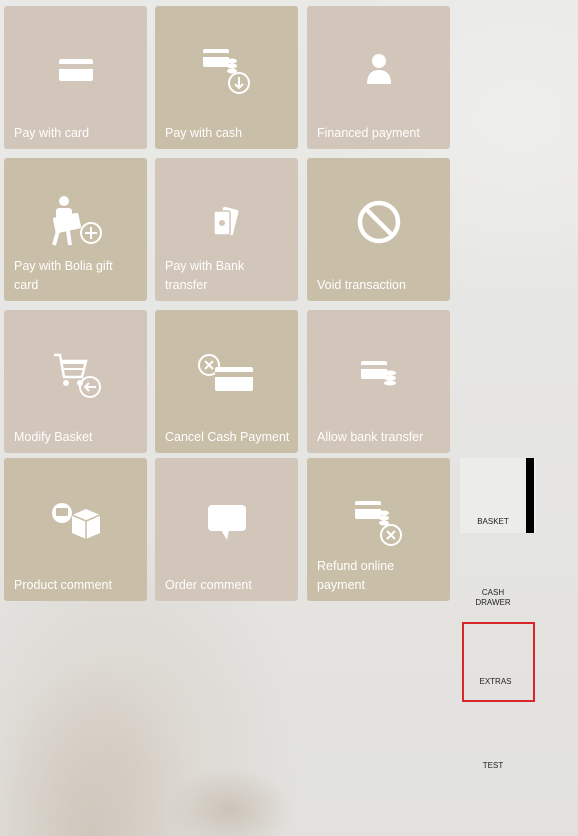  What do you see at coordinates (495, 681) in the screenshot?
I see `extras-label: EXTRAS` at bounding box center [495, 681].